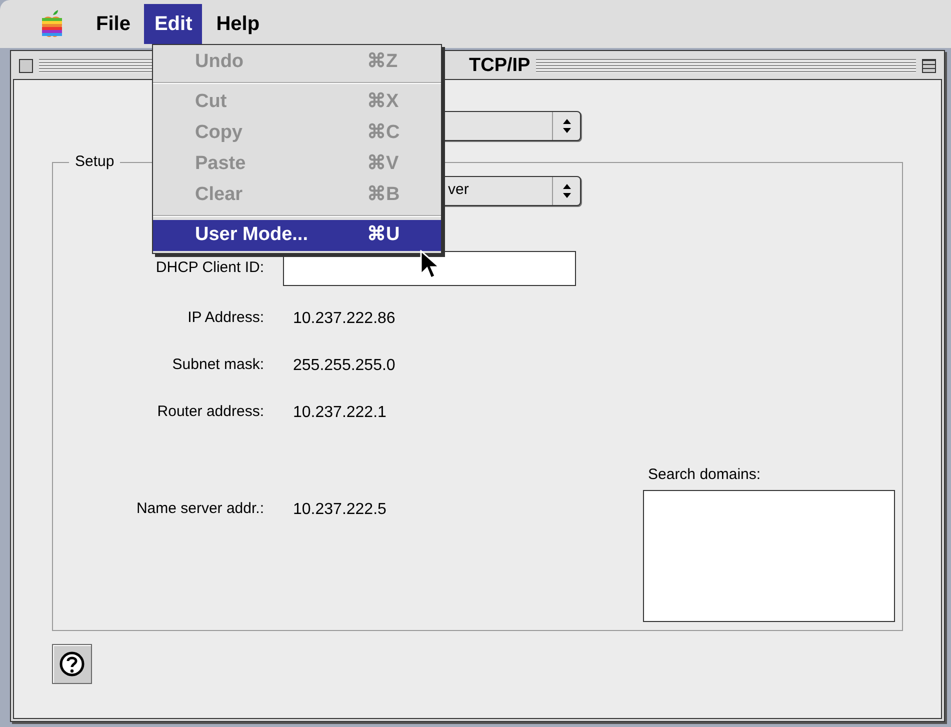 This screenshot has height=727, width=951. What do you see at coordinates (95, 162) in the screenshot?
I see `group-title: Setup` at bounding box center [95, 162].